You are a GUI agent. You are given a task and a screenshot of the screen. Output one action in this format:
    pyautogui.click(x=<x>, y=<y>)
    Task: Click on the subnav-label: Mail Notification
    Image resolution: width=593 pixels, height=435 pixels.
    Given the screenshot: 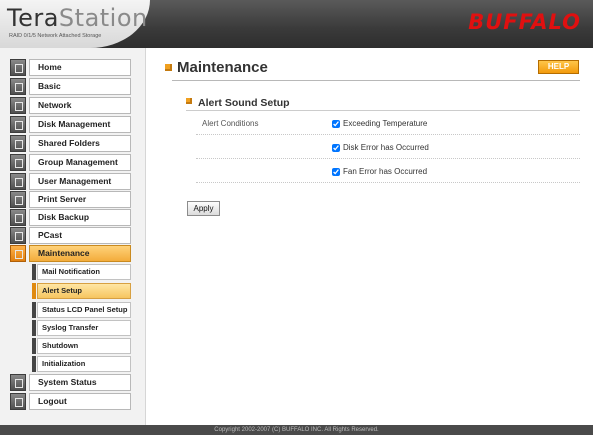 What is the action you would take?
    pyautogui.click(x=84, y=272)
    